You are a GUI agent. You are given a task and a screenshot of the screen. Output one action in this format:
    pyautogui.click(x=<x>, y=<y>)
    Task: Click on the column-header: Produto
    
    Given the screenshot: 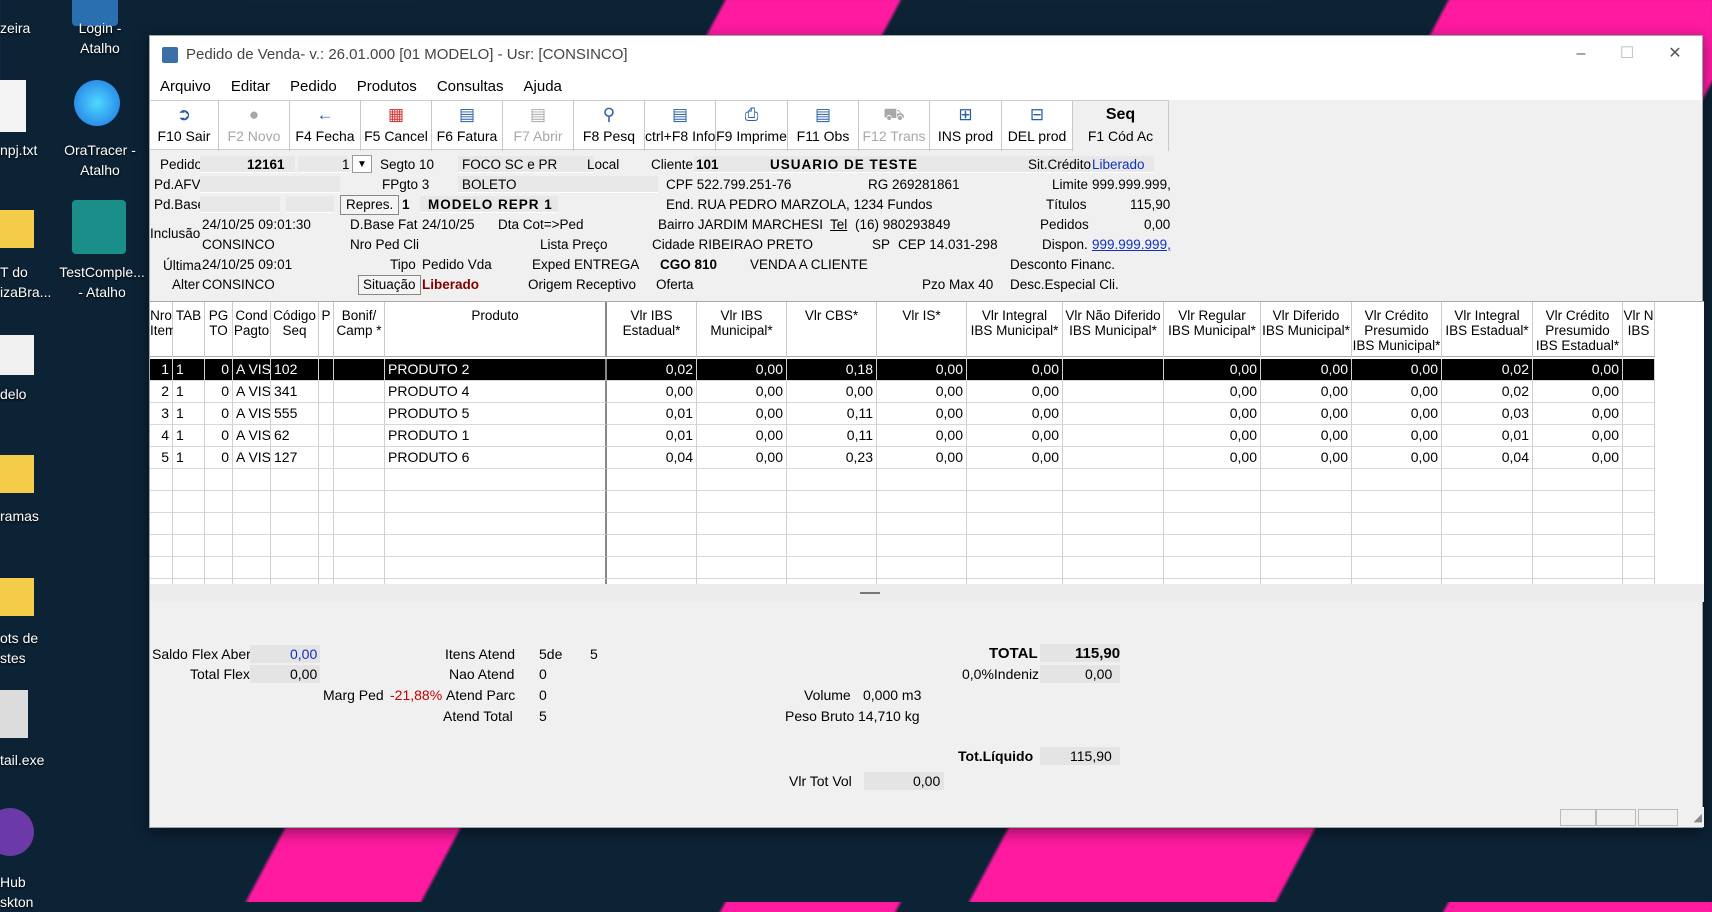 What is the action you would take?
    pyautogui.click(x=496, y=329)
    